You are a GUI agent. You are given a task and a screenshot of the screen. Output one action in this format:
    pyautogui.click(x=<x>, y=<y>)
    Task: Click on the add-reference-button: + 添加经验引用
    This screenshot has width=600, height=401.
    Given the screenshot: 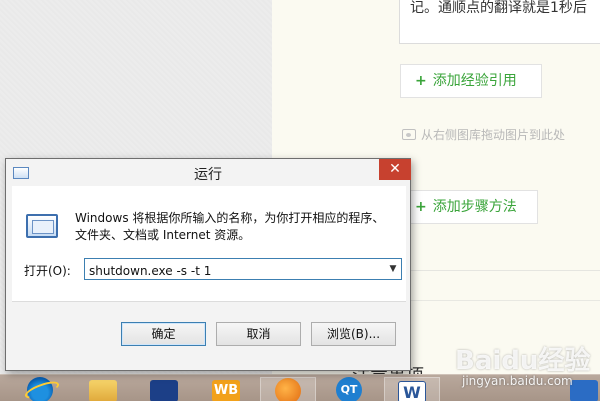 What is the action you would take?
    pyautogui.click(x=471, y=81)
    